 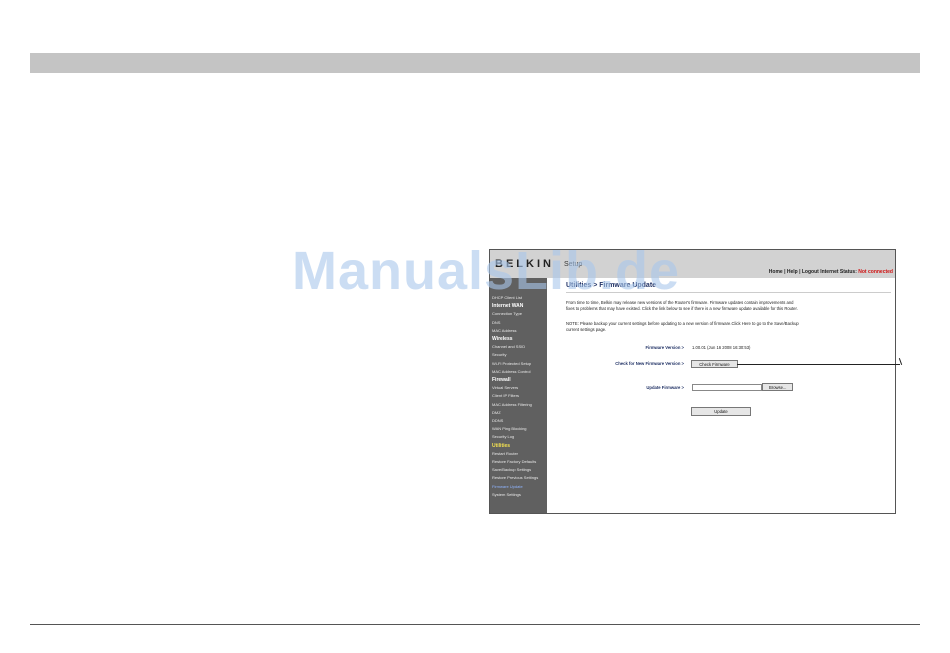 What do you see at coordinates (511, 363) in the screenshot?
I see `sidebar-item: Wi-Fi Protected Setup` at bounding box center [511, 363].